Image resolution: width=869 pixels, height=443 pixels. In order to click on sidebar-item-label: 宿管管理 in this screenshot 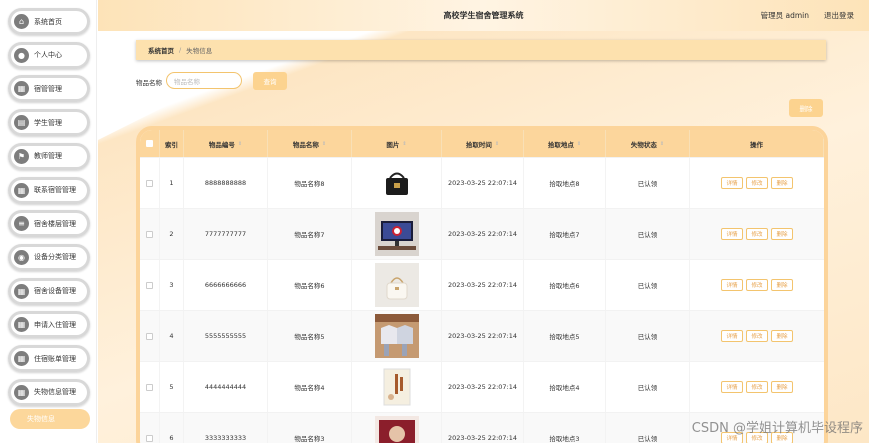, I will do `click(48, 88)`.